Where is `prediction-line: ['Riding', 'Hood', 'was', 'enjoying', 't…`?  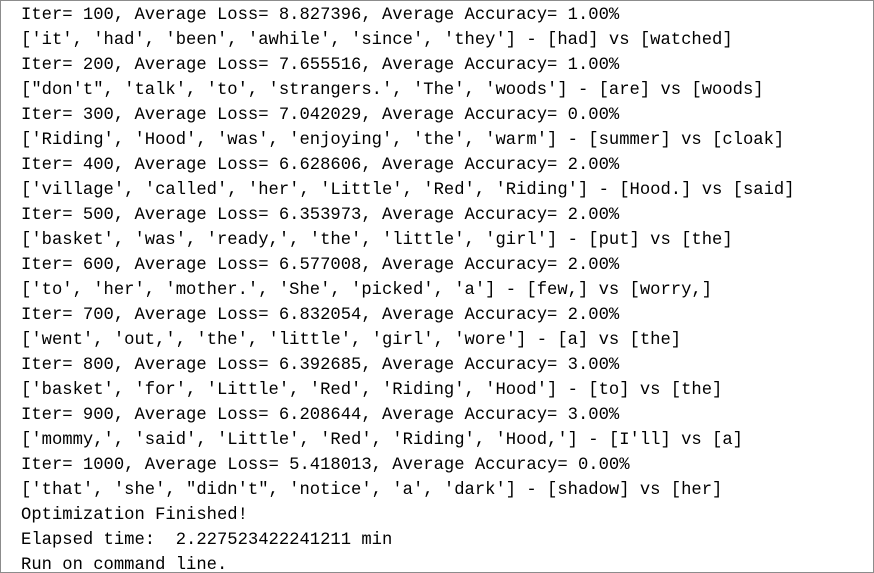 prediction-line: ['Riding', 'Hood', 'was', 'enjoying', 't… is located at coordinates (403, 140).